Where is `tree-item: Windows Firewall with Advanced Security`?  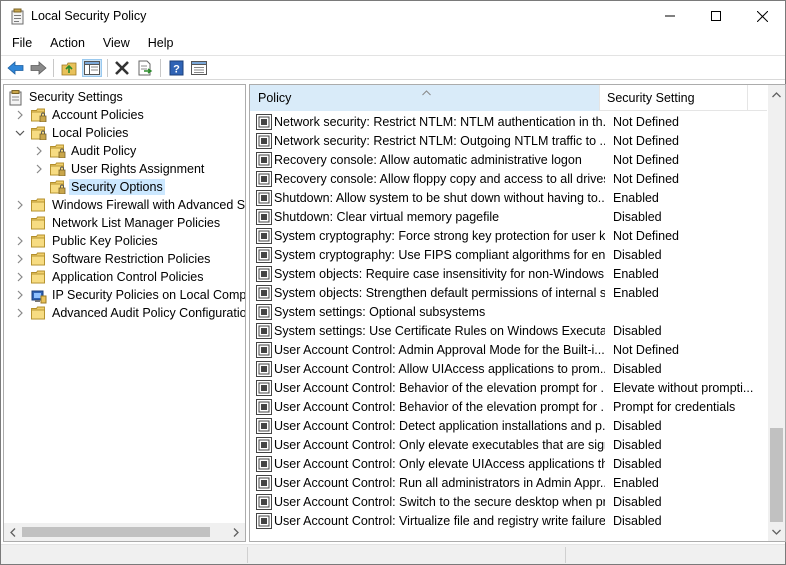 tree-item: Windows Firewall with Advanced Security is located at coordinates (130, 205).